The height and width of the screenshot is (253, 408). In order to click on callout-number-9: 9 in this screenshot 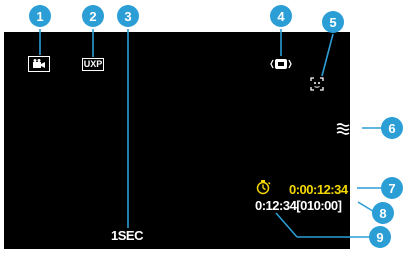, I will do `click(379, 237)`.